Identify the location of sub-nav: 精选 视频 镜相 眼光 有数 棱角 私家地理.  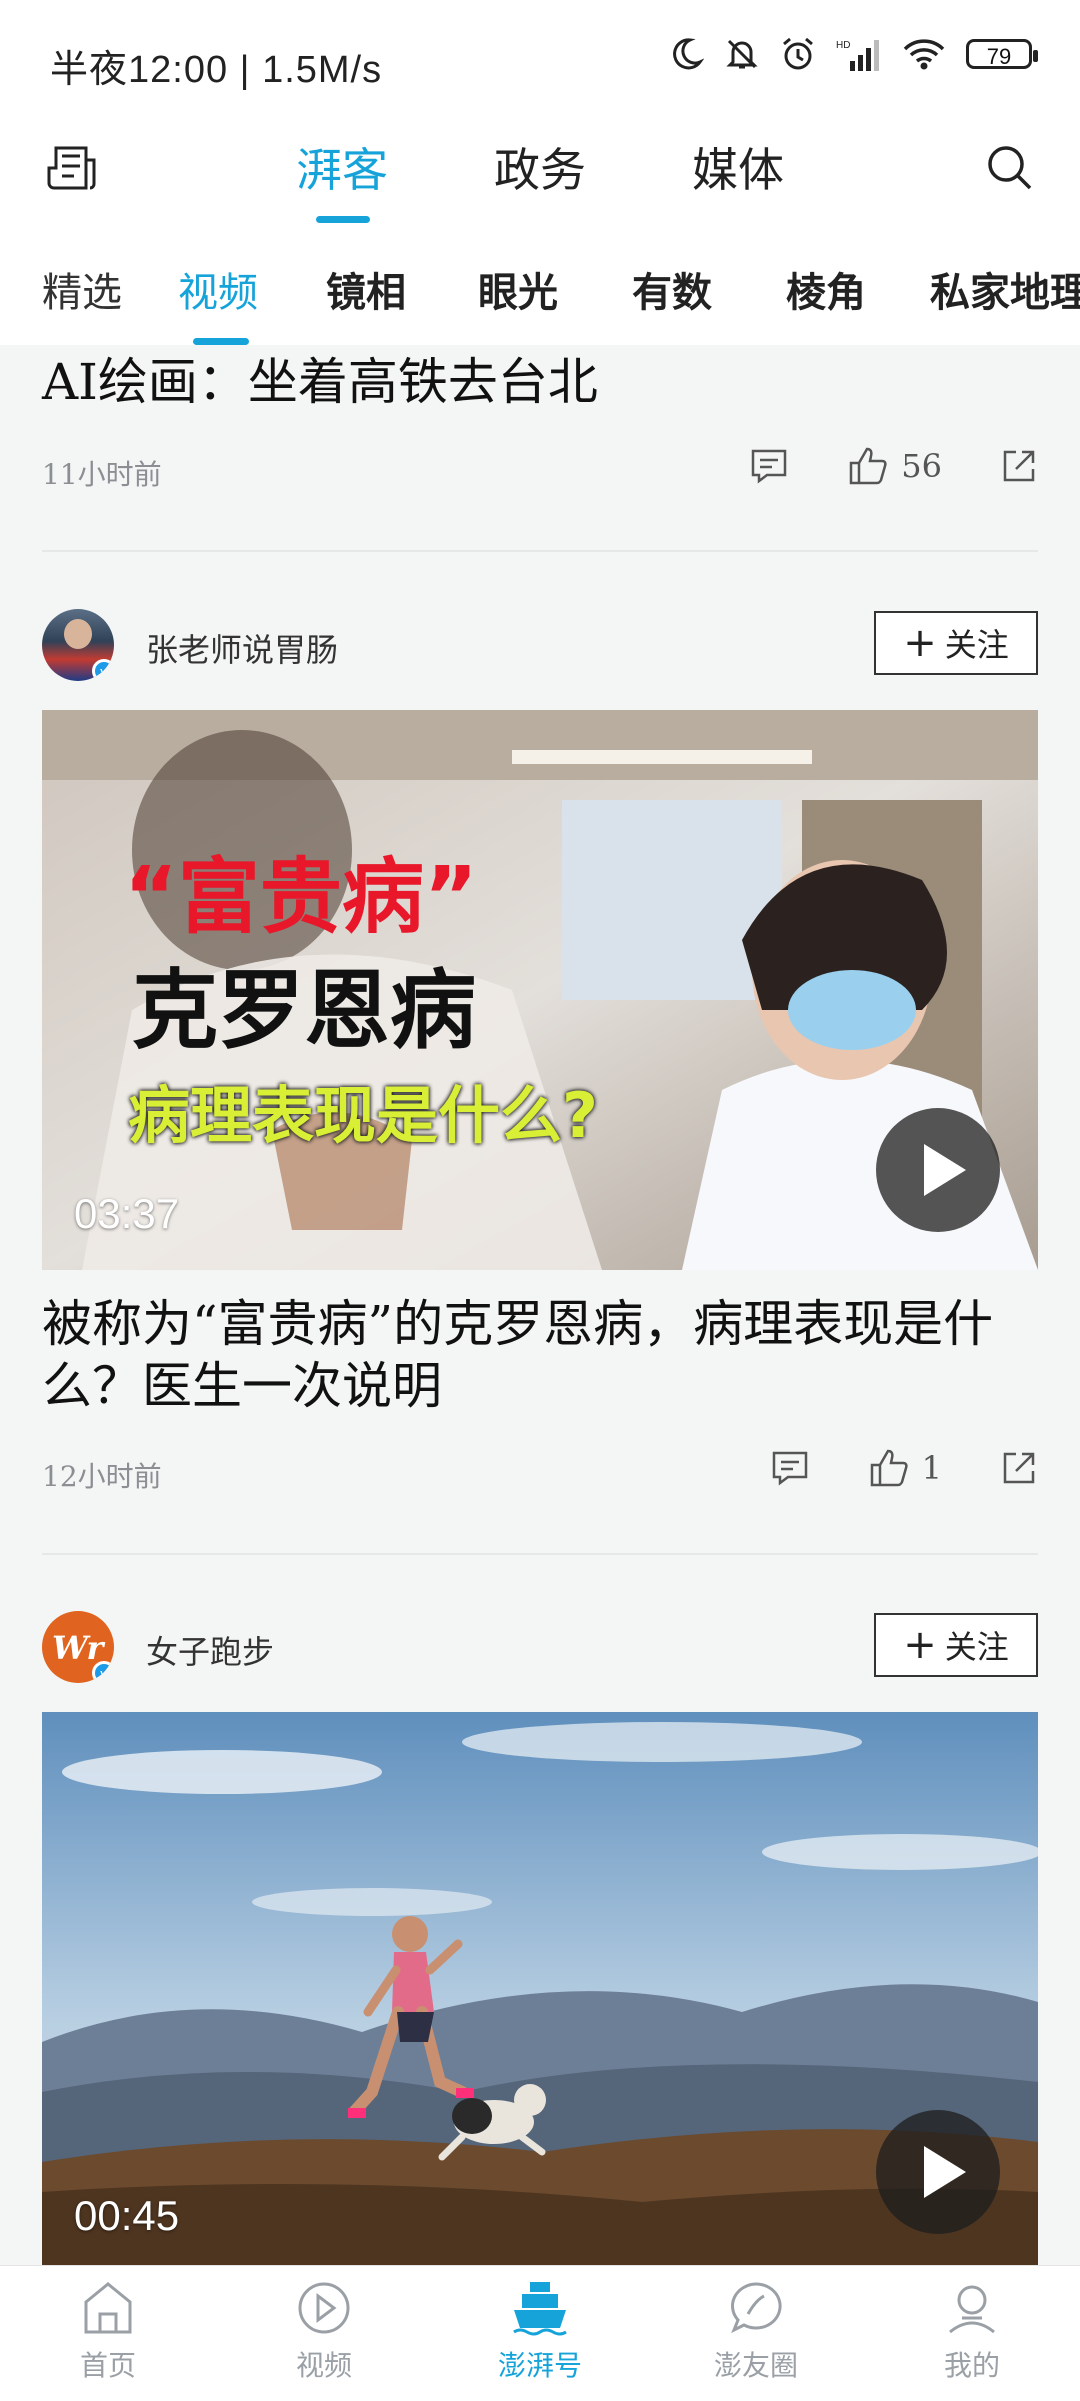
(540, 287).